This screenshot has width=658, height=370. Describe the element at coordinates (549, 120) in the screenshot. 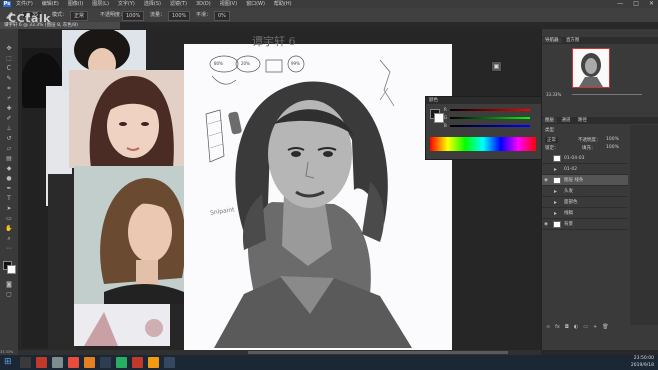

I see `tab-layers: 图层` at that location.